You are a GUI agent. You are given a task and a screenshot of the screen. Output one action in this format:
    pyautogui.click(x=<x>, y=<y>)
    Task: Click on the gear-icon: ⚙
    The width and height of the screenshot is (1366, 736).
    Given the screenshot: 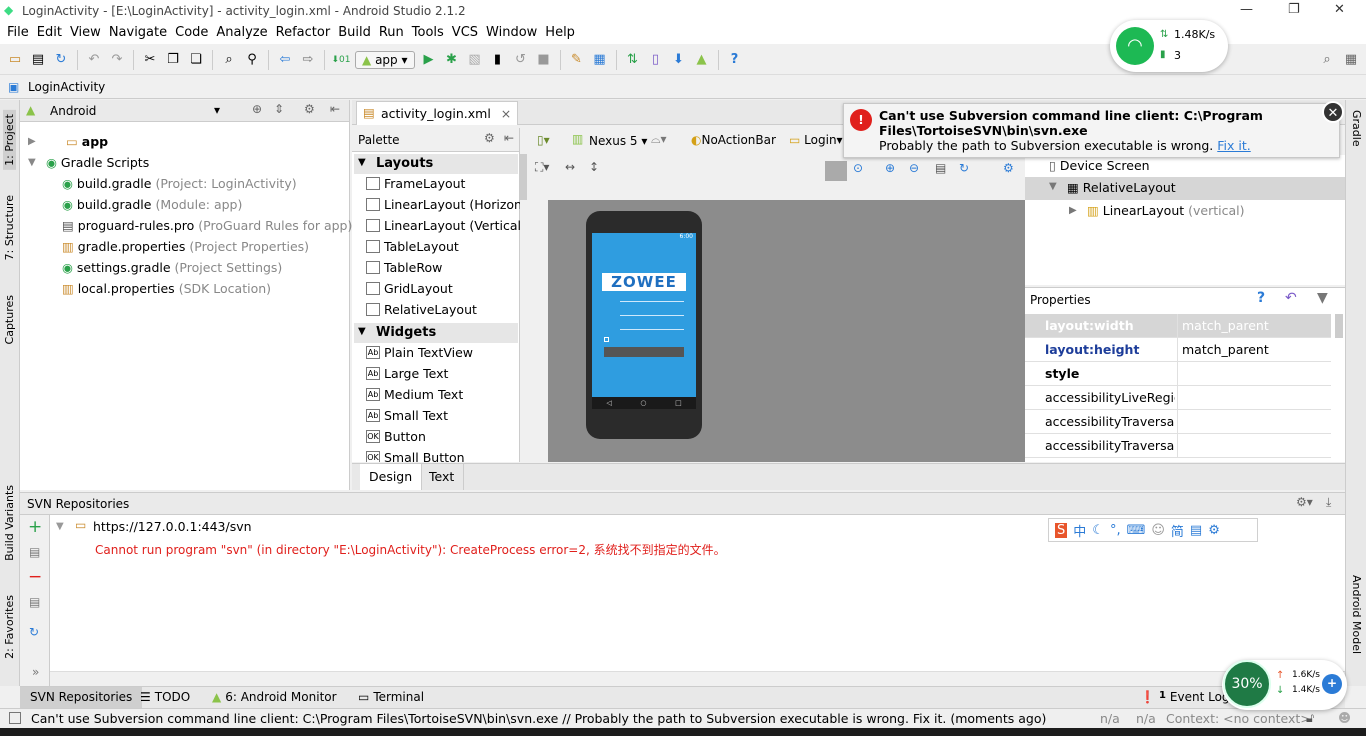 What is the action you would take?
    pyautogui.click(x=1008, y=168)
    